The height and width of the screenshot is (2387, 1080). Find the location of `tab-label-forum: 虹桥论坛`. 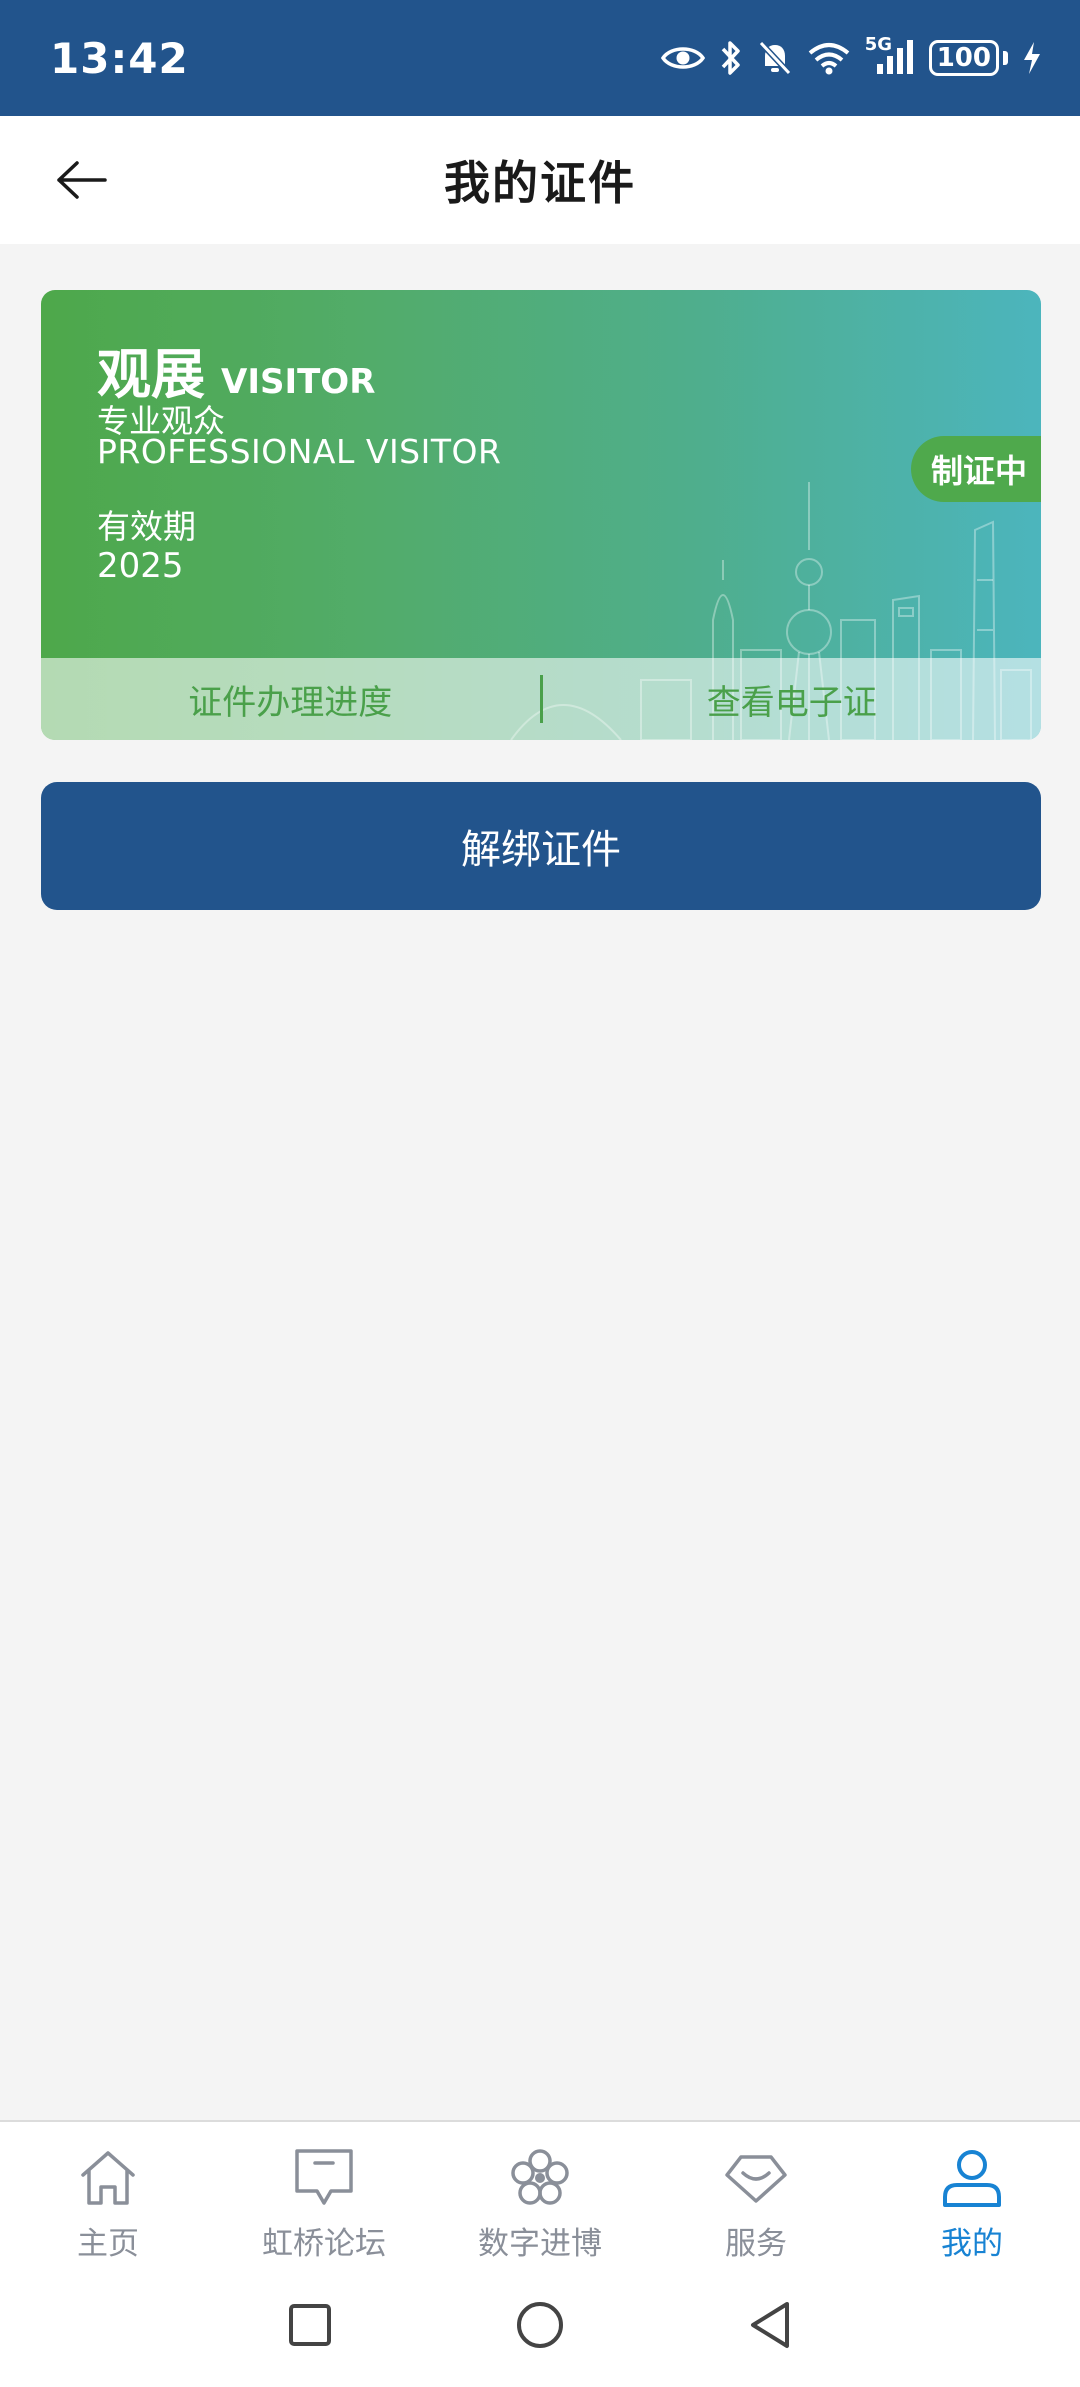

tab-label-forum: 虹桥论坛 is located at coordinates (324, 2244).